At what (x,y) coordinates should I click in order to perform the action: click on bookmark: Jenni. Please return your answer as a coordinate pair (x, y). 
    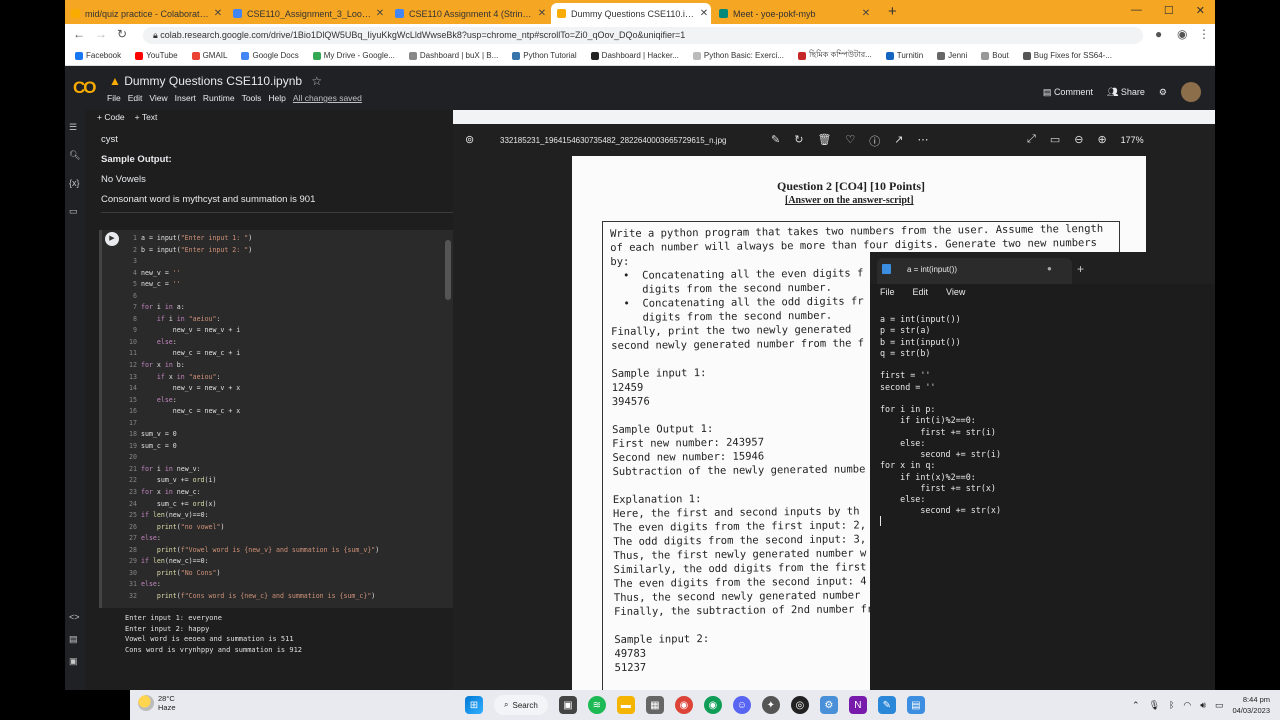
    Looking at the image, I should click on (952, 55).